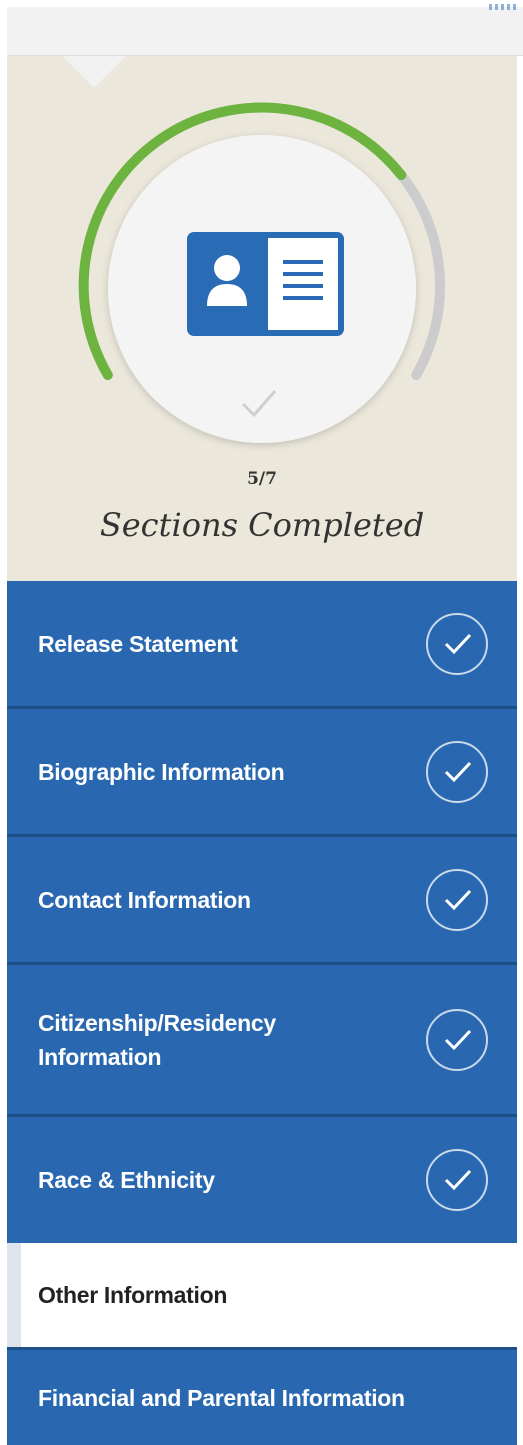 The width and height of the screenshot is (523, 1445). I want to click on nav-item-biographic-information: Biographic Information, so click(262, 773).